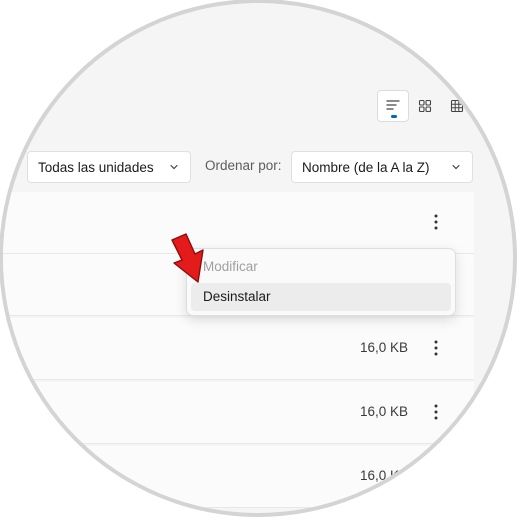  I want to click on menu-item-modify: Modificar, so click(230, 266).